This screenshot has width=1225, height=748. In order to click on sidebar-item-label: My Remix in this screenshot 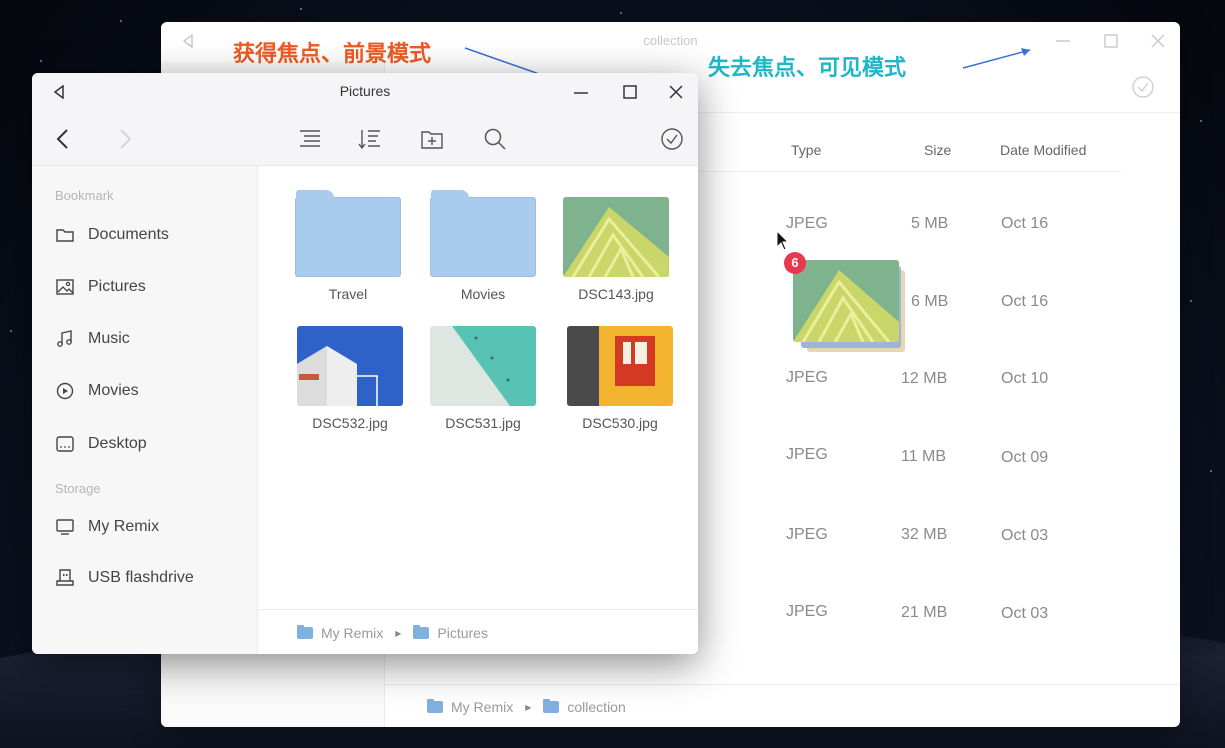, I will do `click(124, 526)`.